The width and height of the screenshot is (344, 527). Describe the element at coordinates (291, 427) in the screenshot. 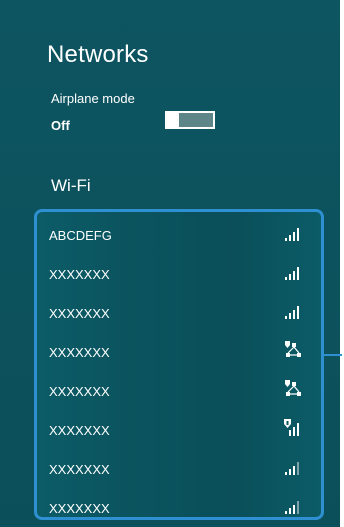

I see `shielded-signal-icon` at that location.